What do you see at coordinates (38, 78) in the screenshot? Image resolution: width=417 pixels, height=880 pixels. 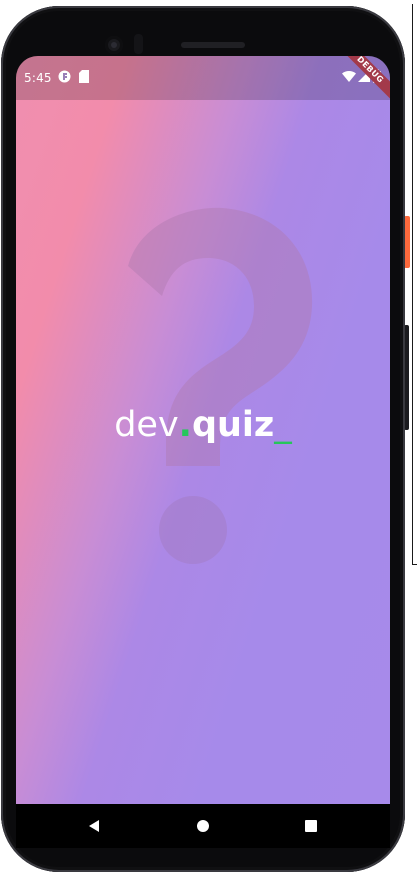 I see `status-time: 5:45` at bounding box center [38, 78].